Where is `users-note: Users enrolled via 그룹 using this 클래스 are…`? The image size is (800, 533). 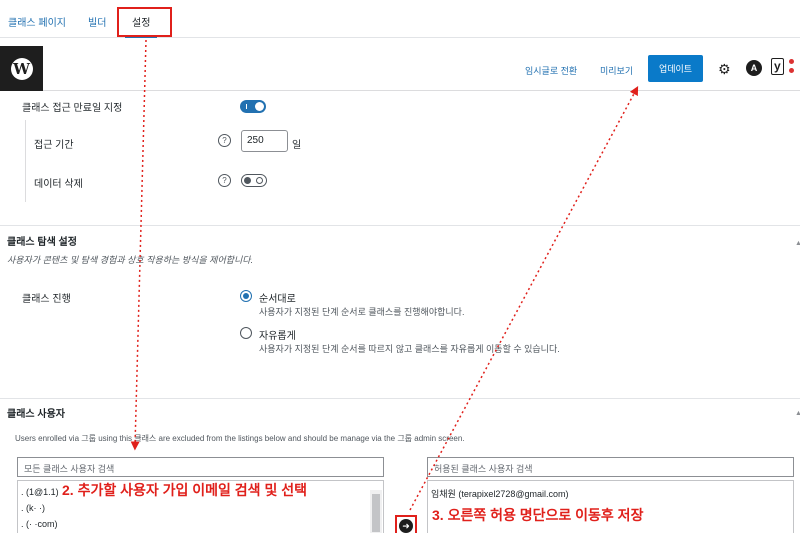
users-note: Users enrolled via 그룹 using this 클래스 are… is located at coordinates (240, 438).